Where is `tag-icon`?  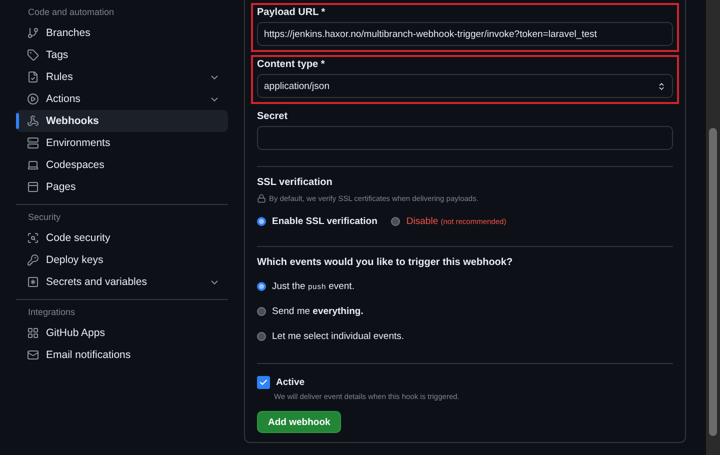
tag-icon is located at coordinates (33, 55).